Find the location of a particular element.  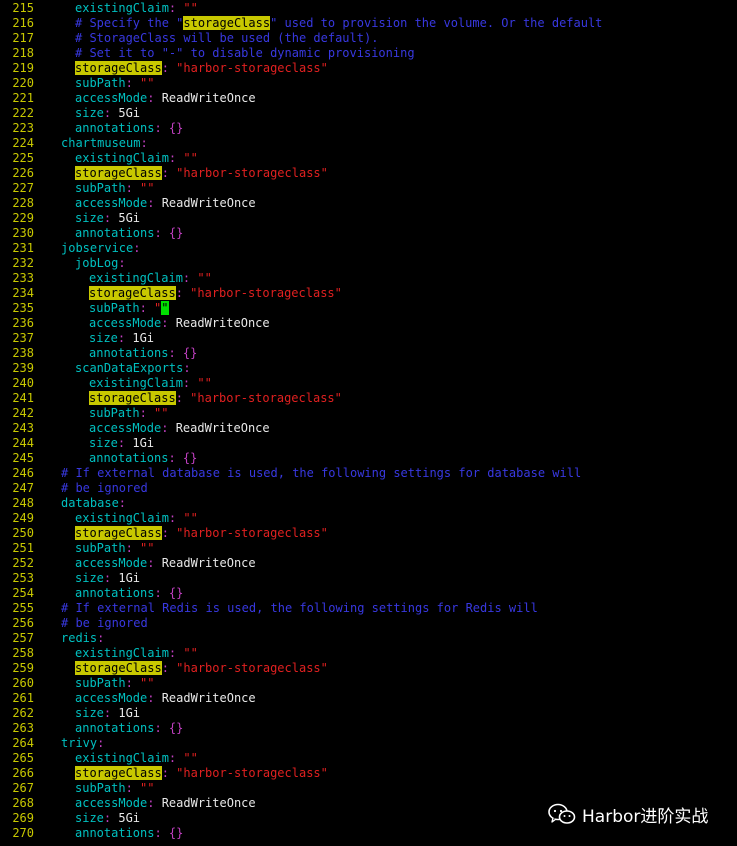

line-number: 232 is located at coordinates (23, 263).